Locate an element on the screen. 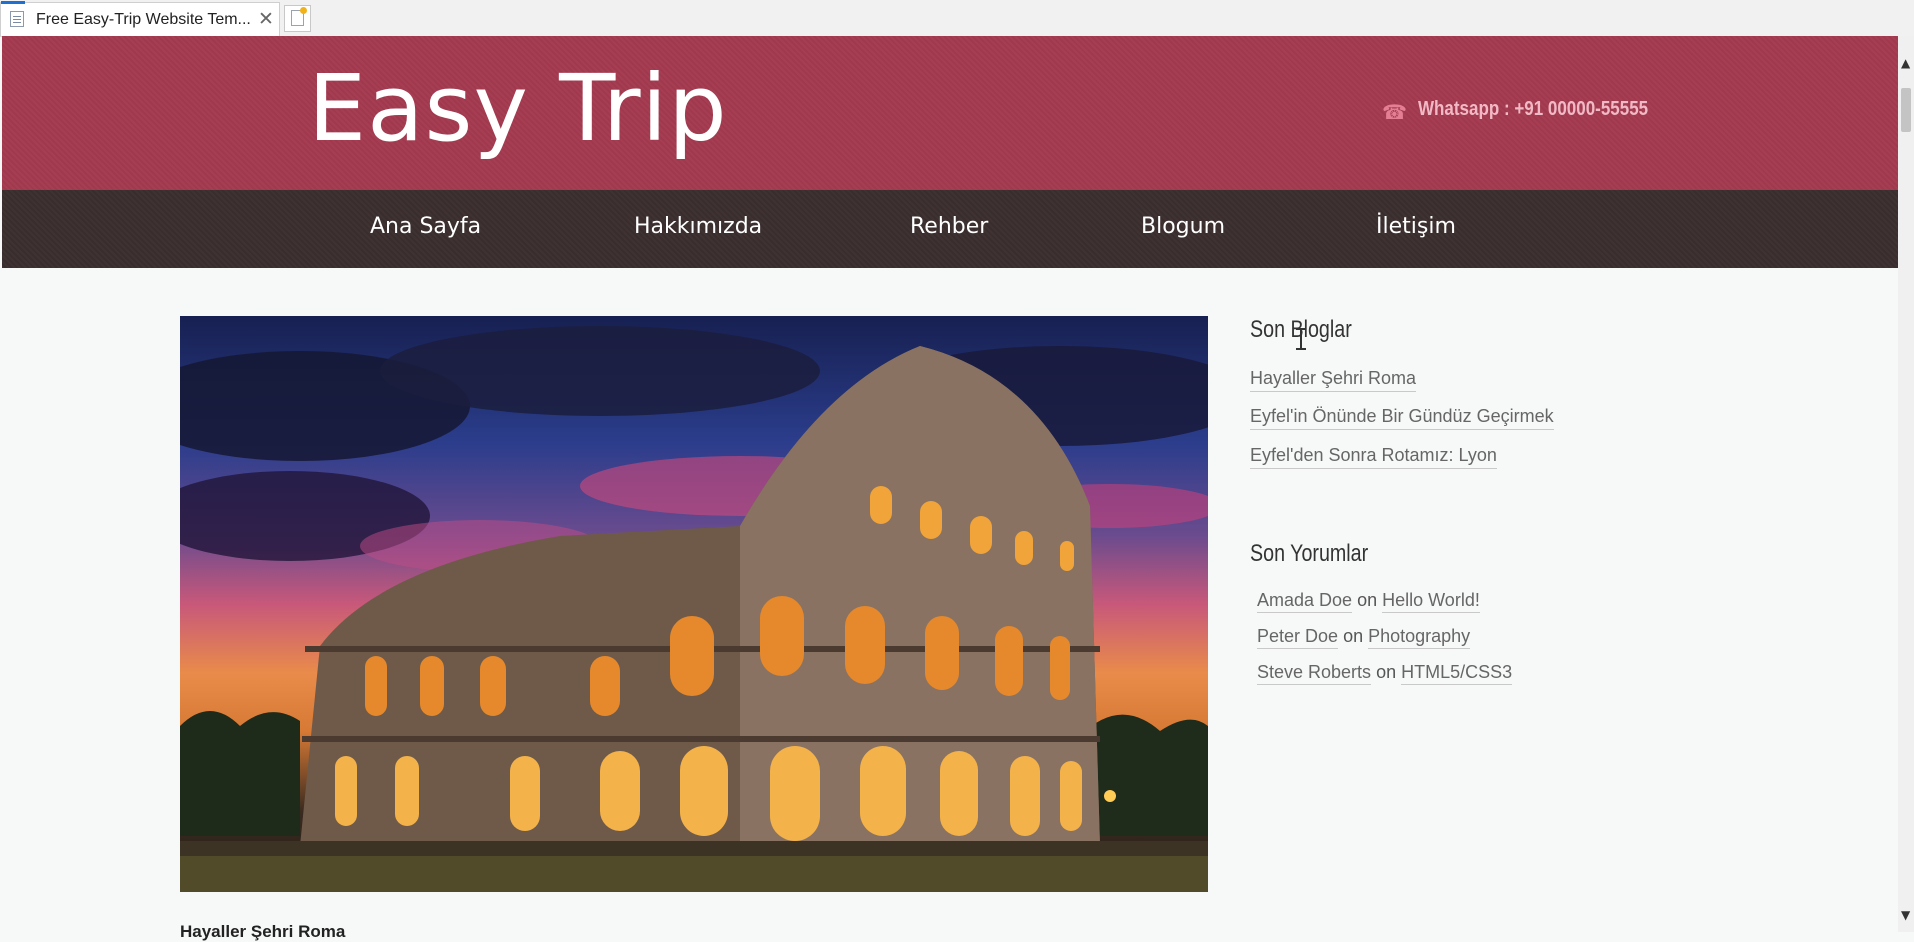 Image resolution: width=1914 pixels, height=942 pixels. browser-tab: Free Easy-Trip Website Tem... ✕ is located at coordinates (140, 18).